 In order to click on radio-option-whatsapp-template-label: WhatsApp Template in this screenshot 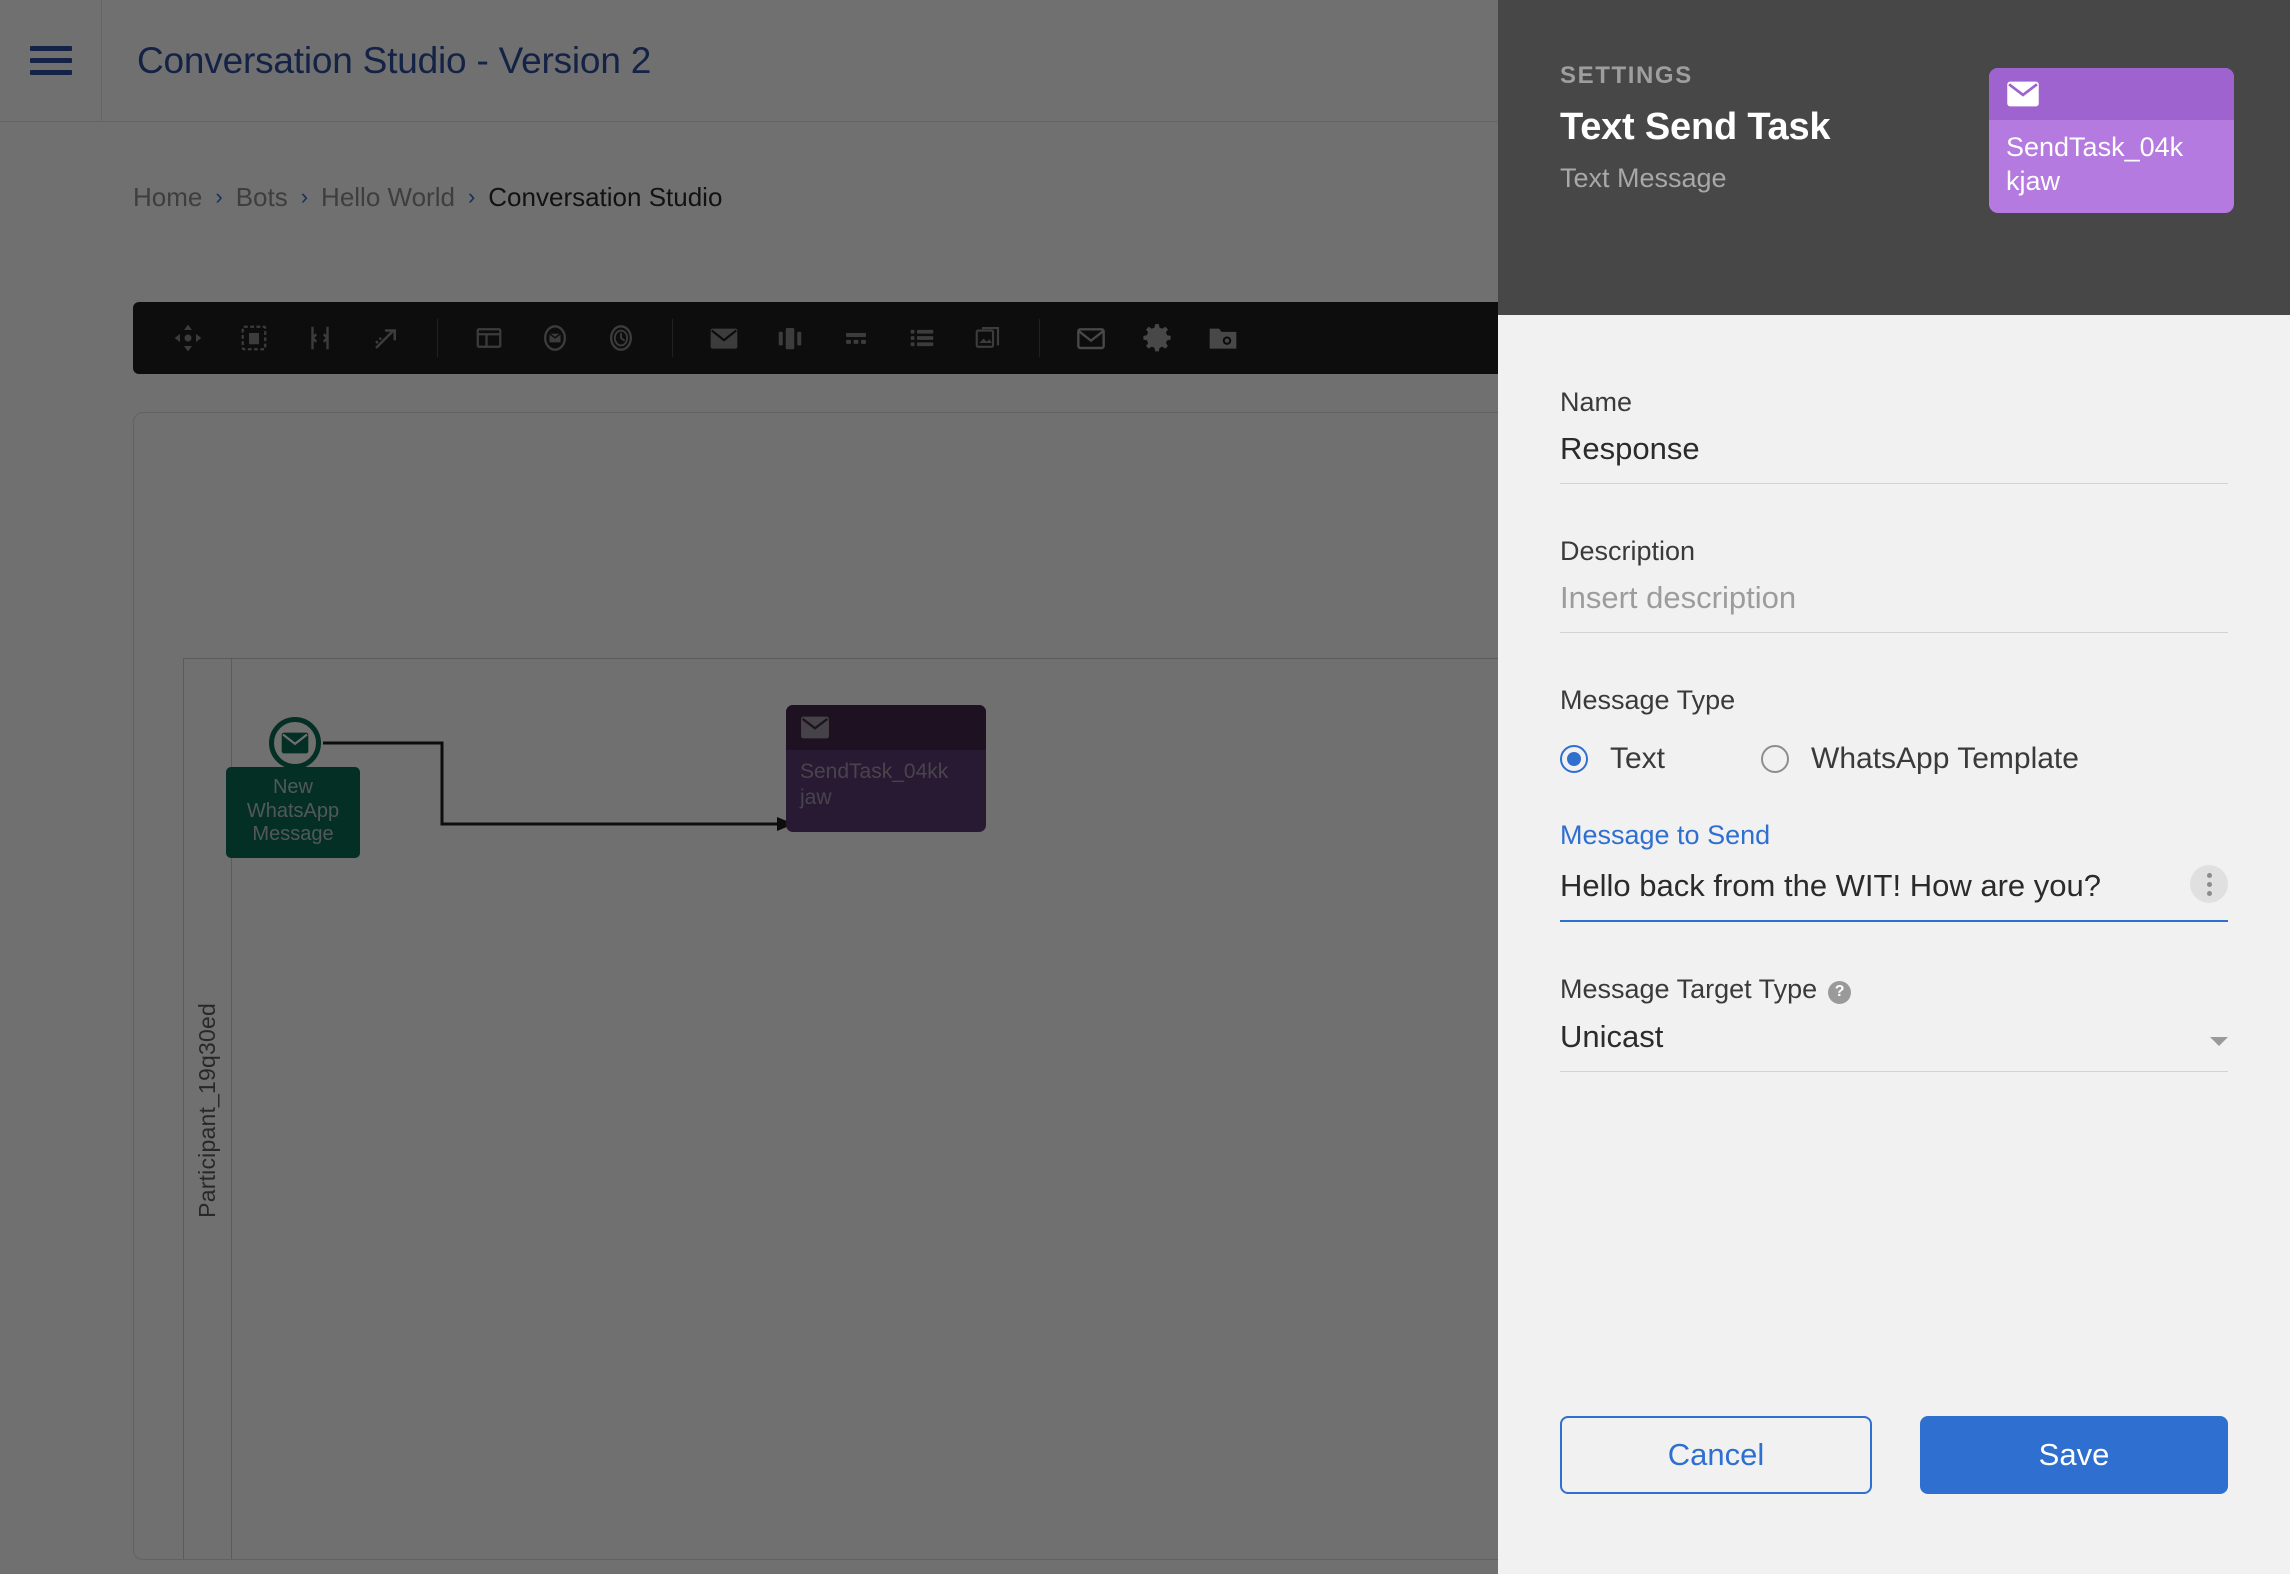, I will do `click(1945, 759)`.